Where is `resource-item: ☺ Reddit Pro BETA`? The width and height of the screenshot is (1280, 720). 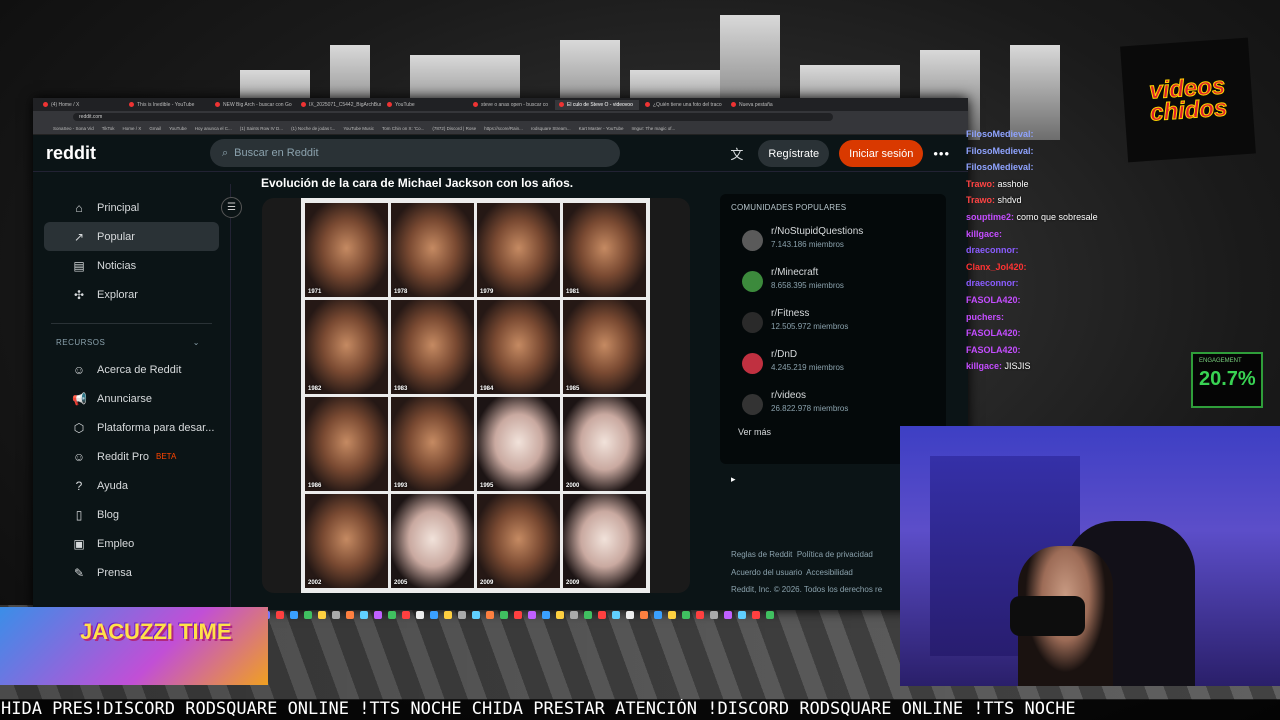
resource-item: ☺ Reddit Pro BETA is located at coordinates (131, 456).